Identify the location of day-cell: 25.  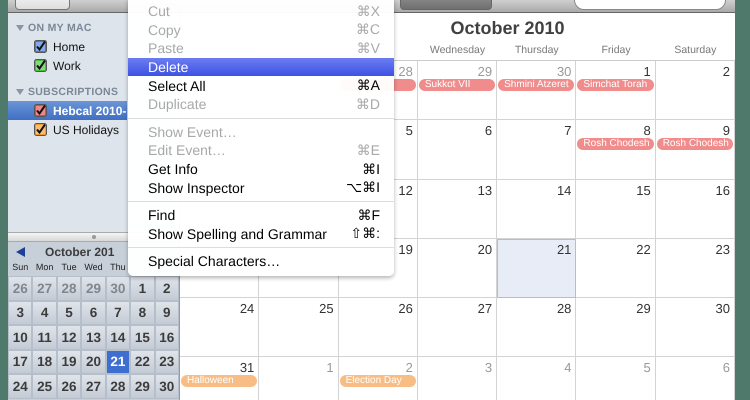
(299, 328).